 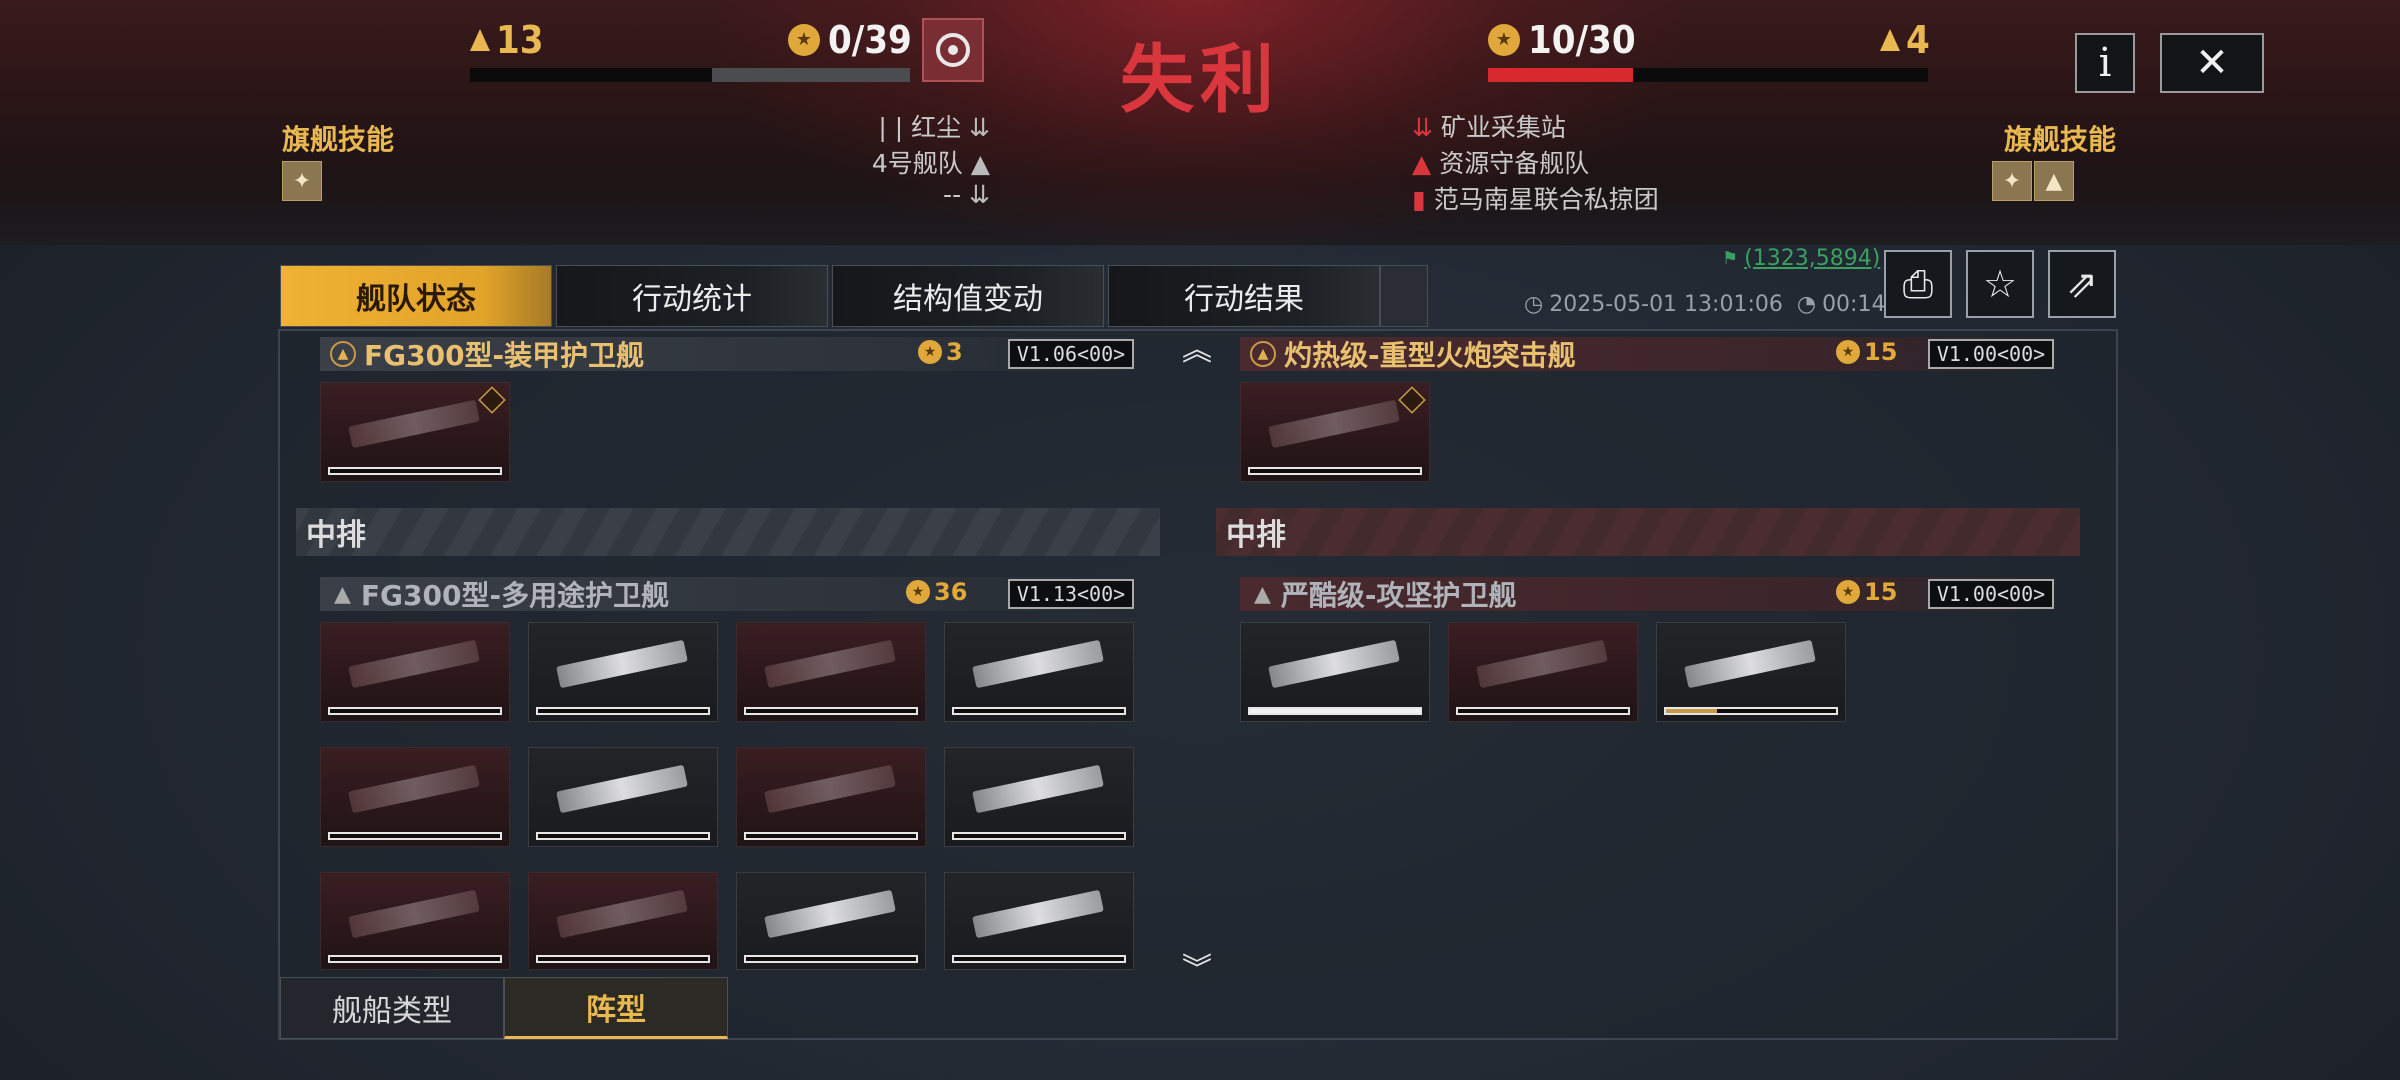 I want to click on rank-triangle-icon, so click(x=480, y=40).